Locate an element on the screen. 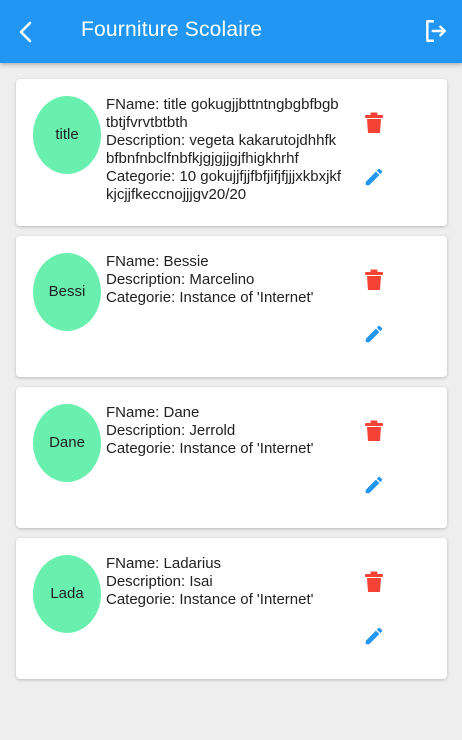 This screenshot has height=740, width=462. avatar: Bessi is located at coordinates (67, 292).